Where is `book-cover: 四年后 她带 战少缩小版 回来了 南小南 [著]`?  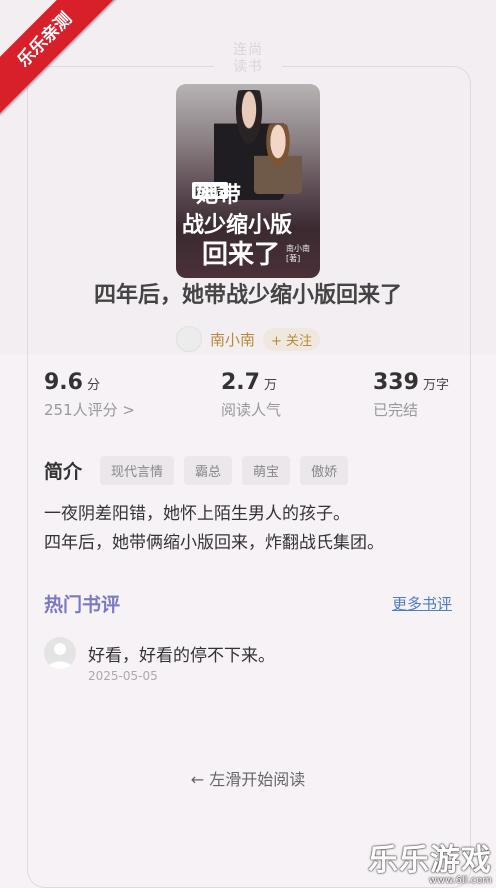
book-cover: 四年后 她带 战少缩小版 回来了 南小南 [著] is located at coordinates (248, 181).